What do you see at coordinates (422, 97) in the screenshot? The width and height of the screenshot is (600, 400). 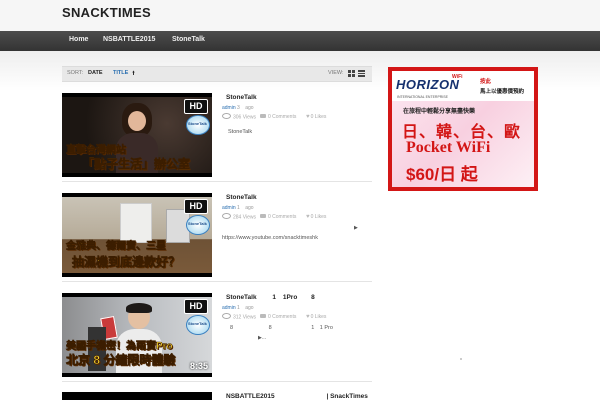 I see `ad-logo-subtitle: INTERNATIONAL ENTERPRISE` at bounding box center [422, 97].